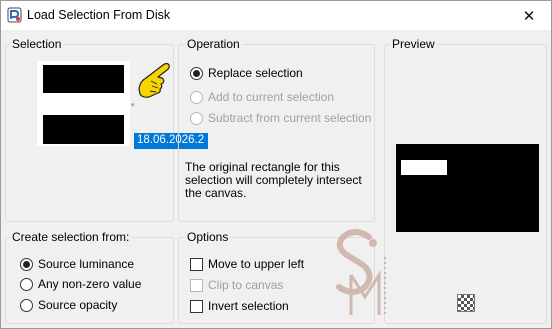  I want to click on source-luminance-radio: Source luminance, so click(77, 264).